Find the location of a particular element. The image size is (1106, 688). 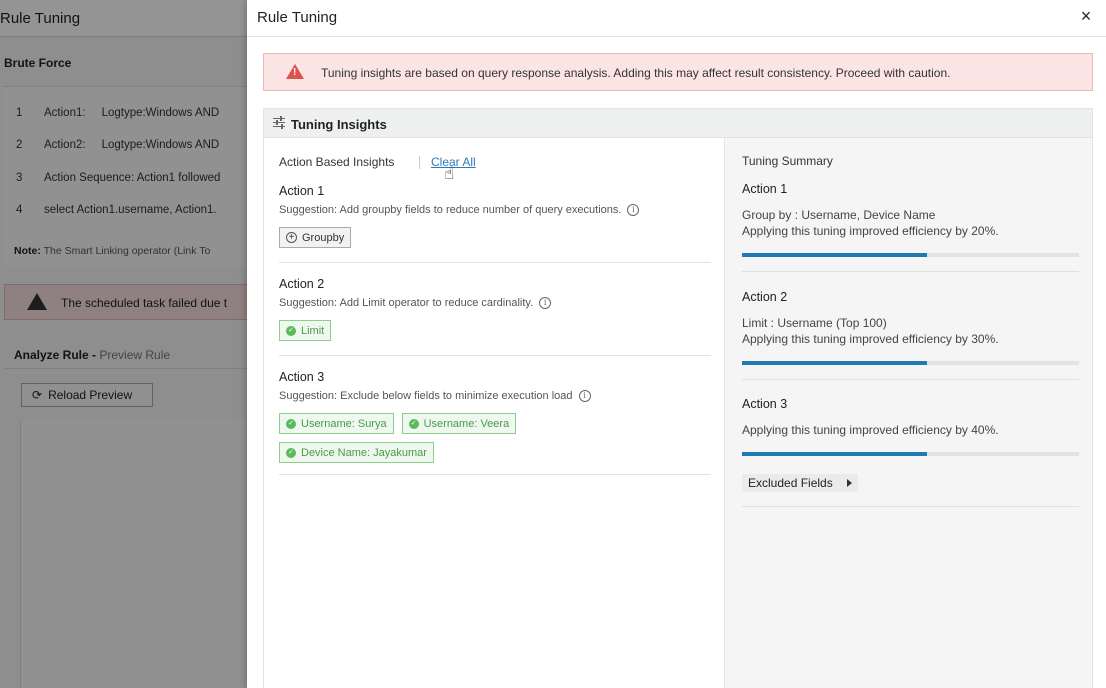

hand-cursor-icon: ☝ is located at coordinates (449, 173).